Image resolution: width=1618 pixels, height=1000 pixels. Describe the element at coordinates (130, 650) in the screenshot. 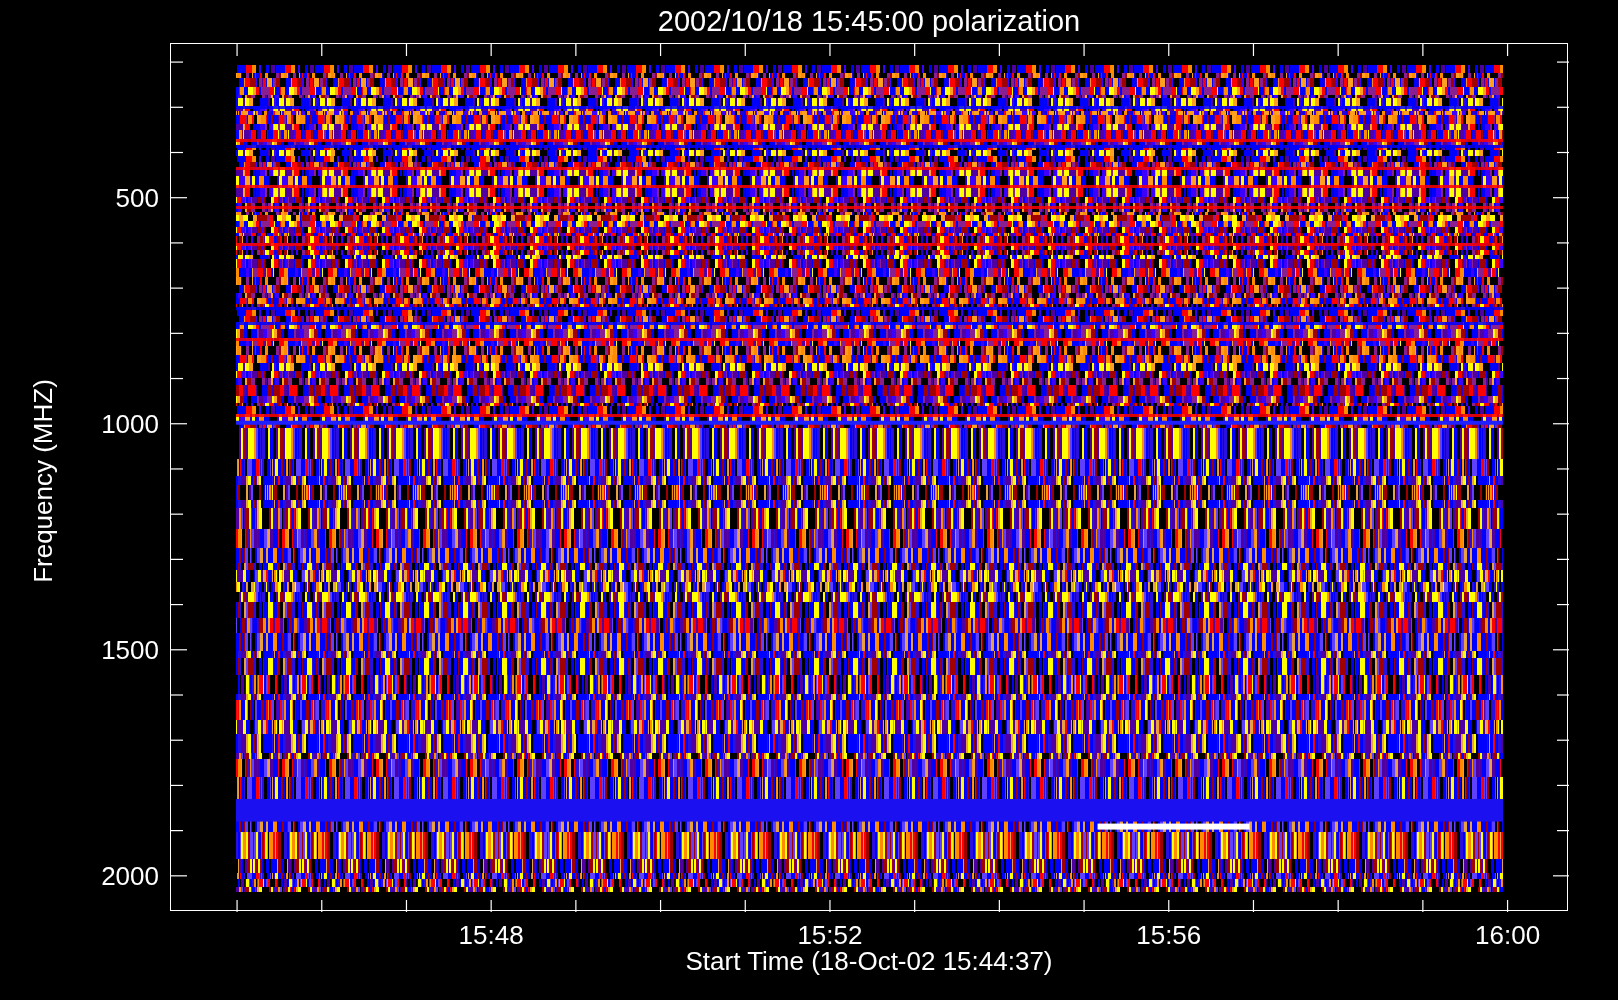

I see `y-tick-label: 1500` at that location.